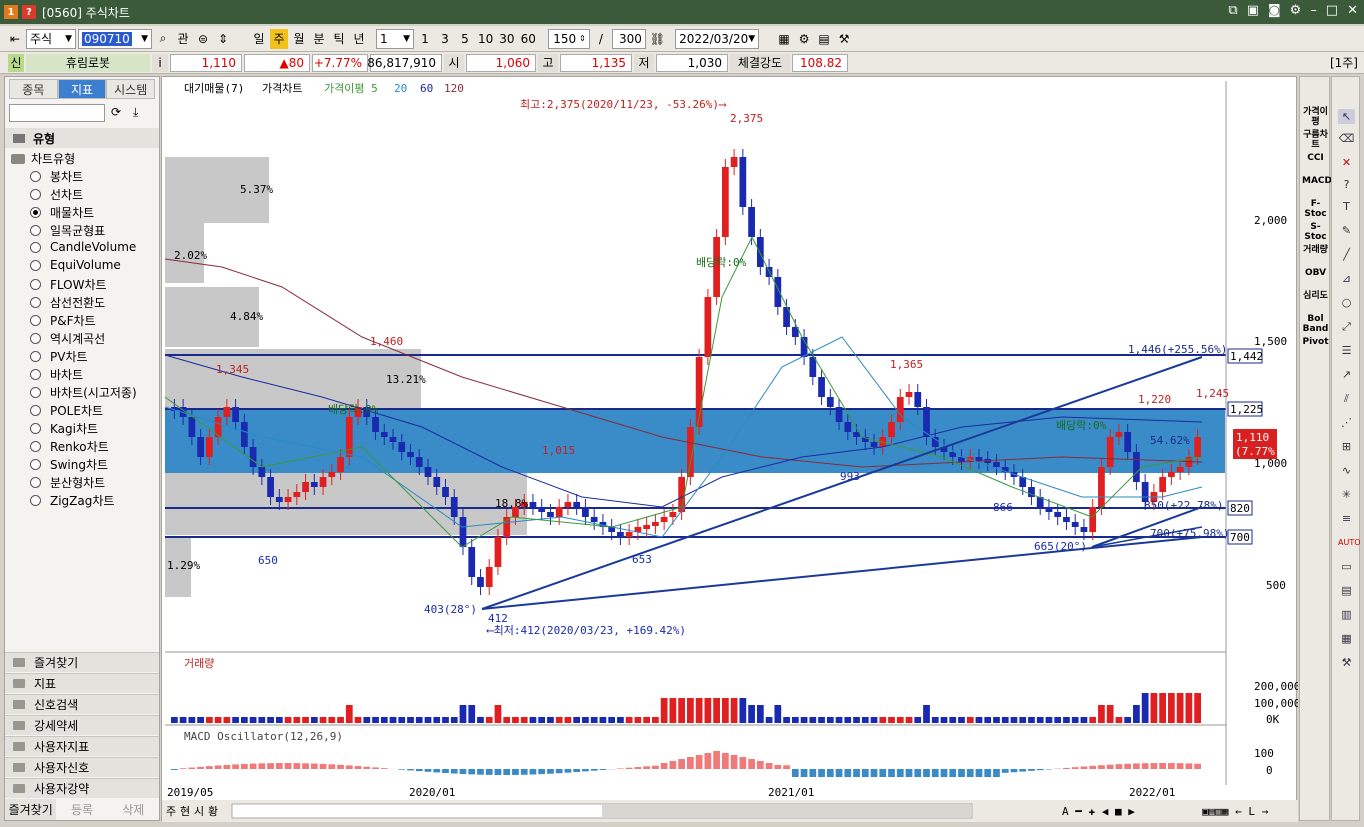 This screenshot has width=1364, height=827. Describe the element at coordinates (1346, 614) in the screenshot. I see `chart-small-icon: ▥` at that location.